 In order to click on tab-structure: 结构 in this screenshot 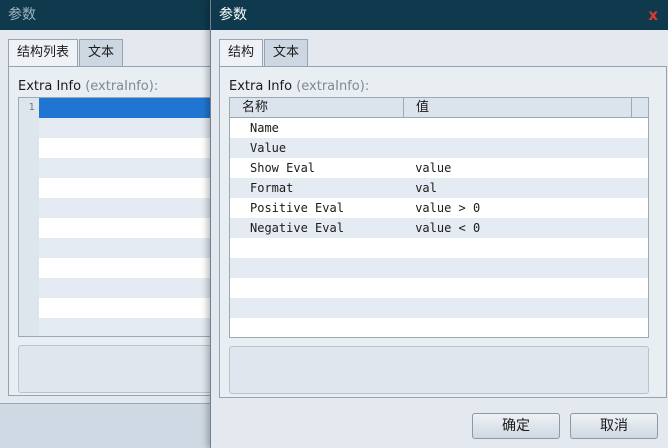, I will do `click(241, 53)`.